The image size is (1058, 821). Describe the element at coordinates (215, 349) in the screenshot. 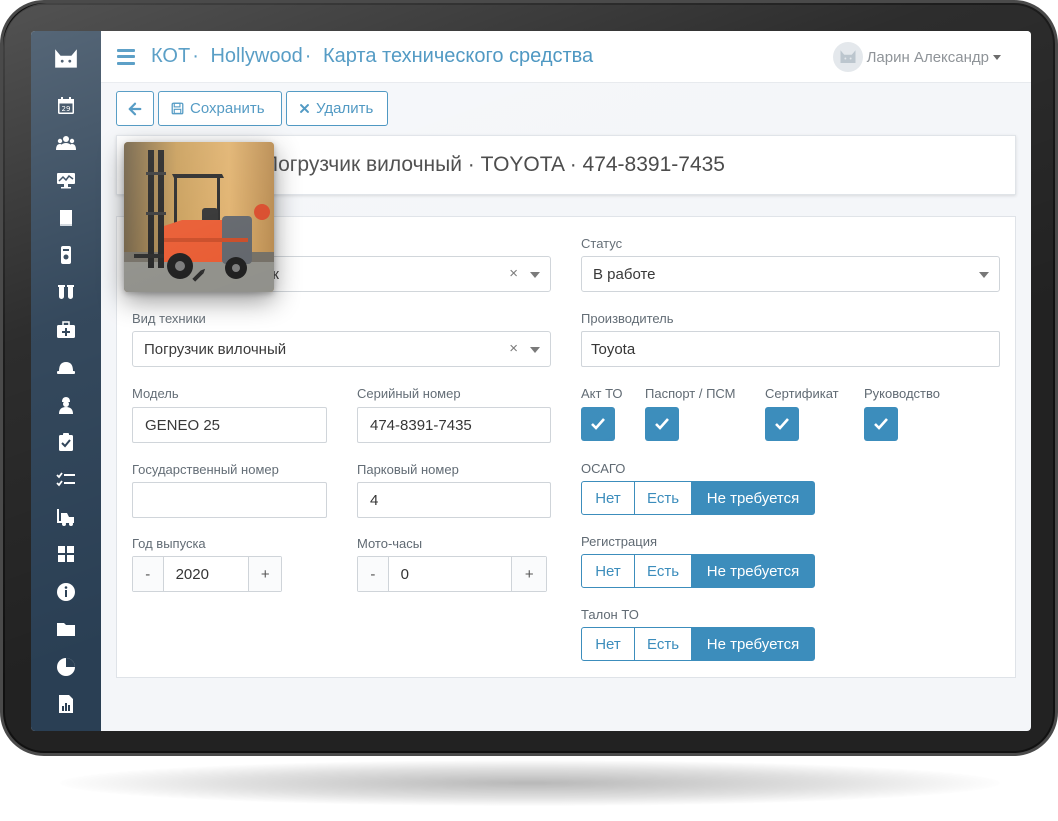

I see `kind-value: Погрузчик вилочный` at that location.